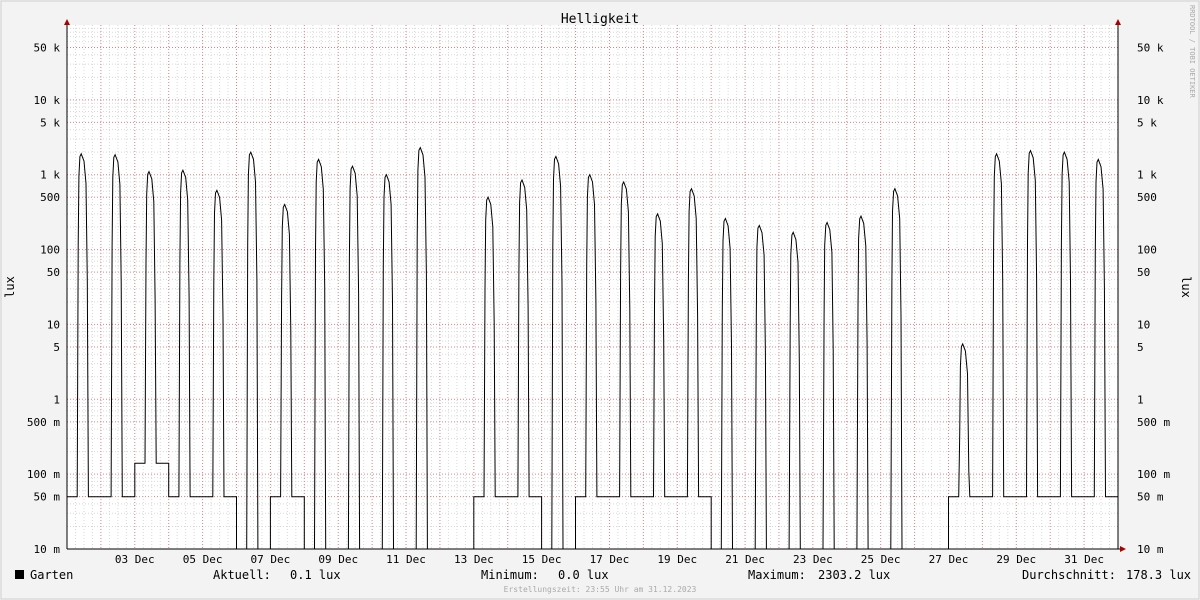 The height and width of the screenshot is (600, 1200). Describe the element at coordinates (47, 549) in the screenshot. I see `y-tick-label-left: 10 m` at that location.